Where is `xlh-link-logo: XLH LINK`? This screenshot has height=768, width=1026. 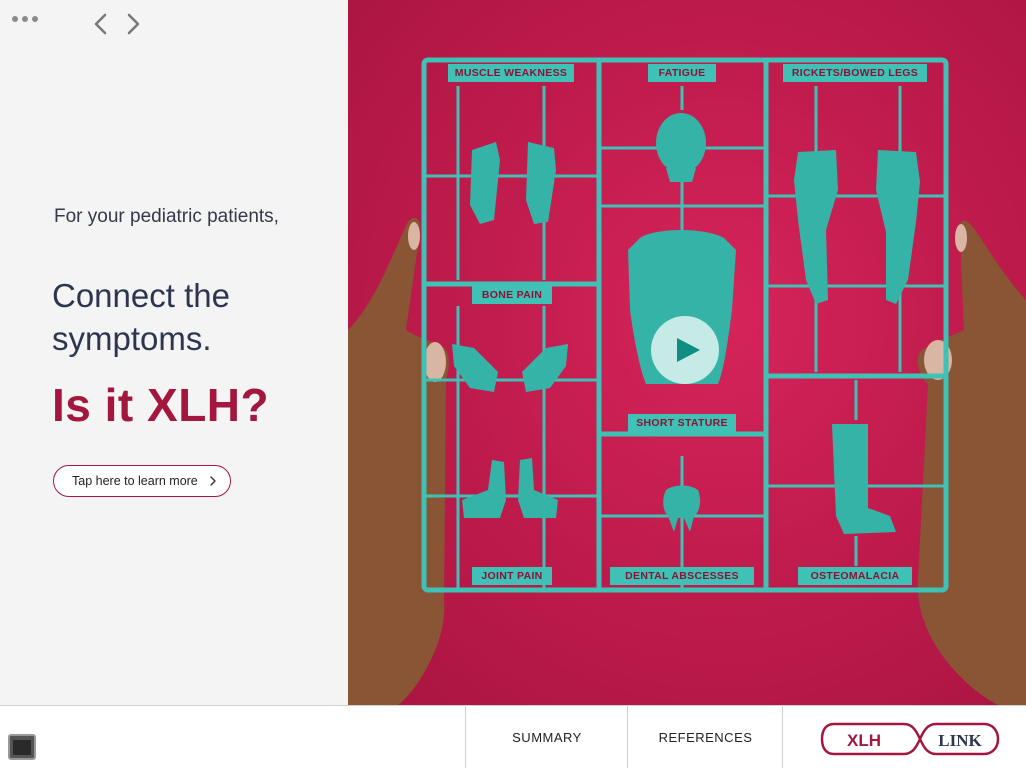 xlh-link-logo: XLH LINK is located at coordinates (910, 739).